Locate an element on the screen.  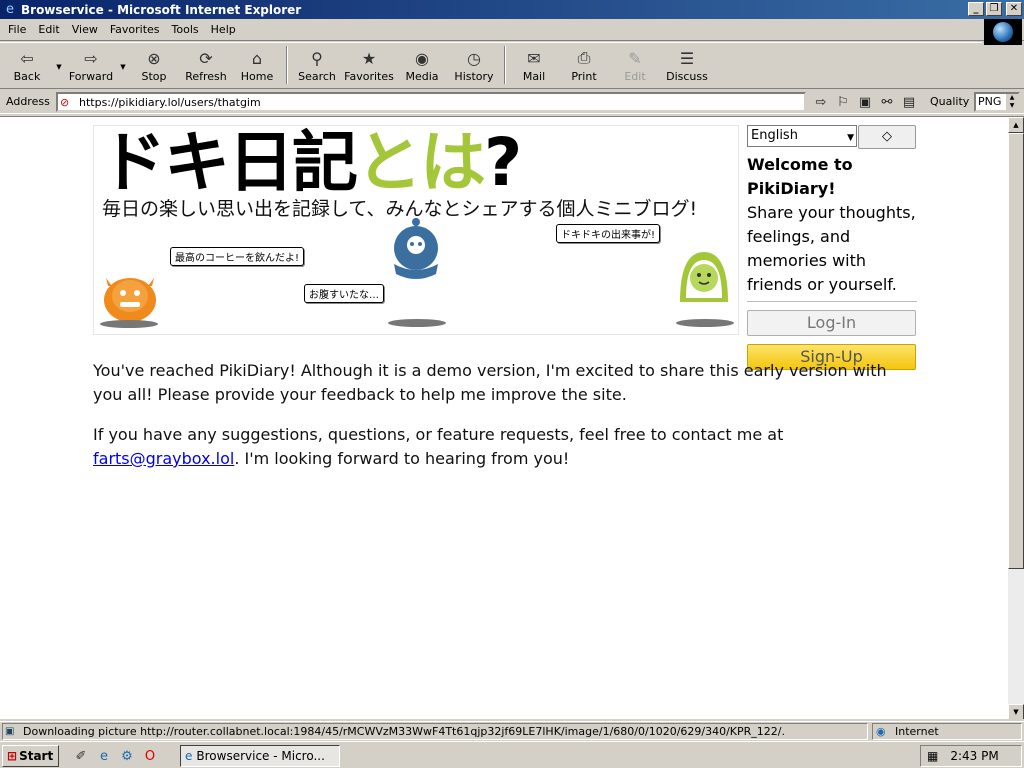
forward-dropdown: ▼ is located at coordinates (123, 65).